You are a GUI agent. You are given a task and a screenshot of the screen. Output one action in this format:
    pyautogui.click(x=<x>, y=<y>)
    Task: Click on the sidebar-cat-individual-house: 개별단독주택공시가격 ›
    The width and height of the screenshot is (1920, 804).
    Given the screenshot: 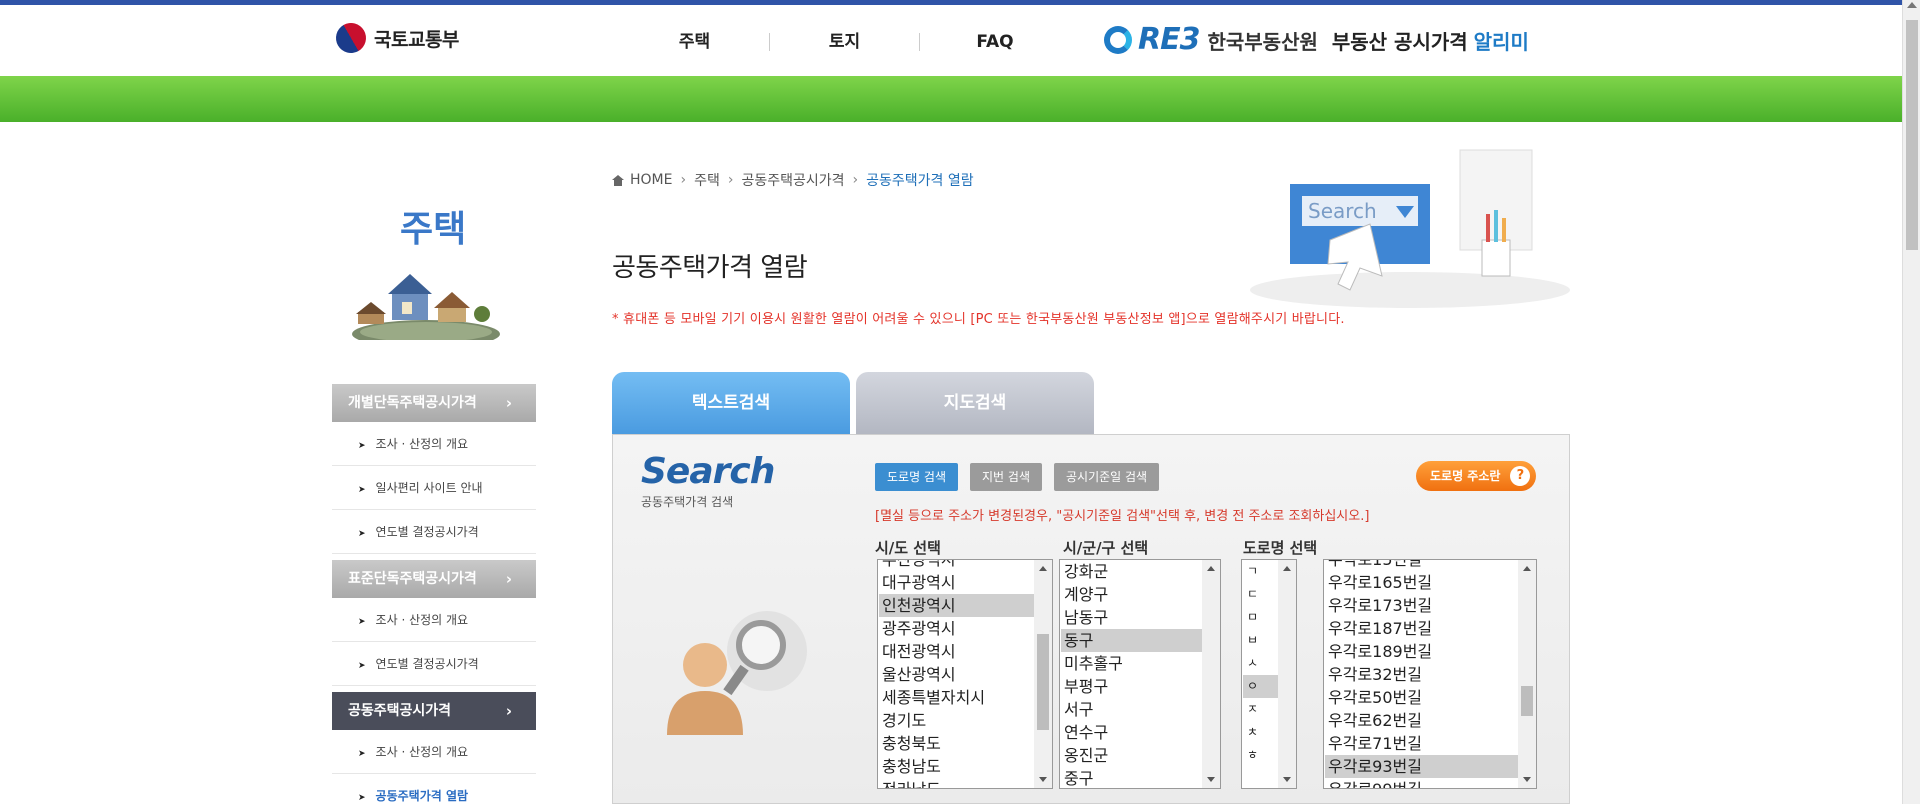 What is the action you would take?
    pyautogui.click(x=434, y=403)
    